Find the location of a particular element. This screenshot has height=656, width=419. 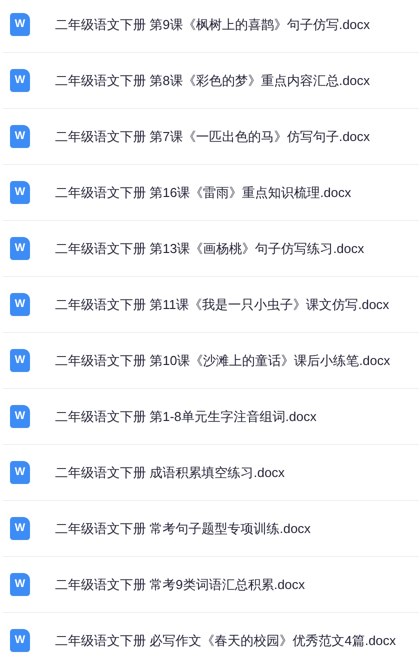

file-name: 二年级语文下册 常考9类词语汇总积累.docx is located at coordinates (180, 585).